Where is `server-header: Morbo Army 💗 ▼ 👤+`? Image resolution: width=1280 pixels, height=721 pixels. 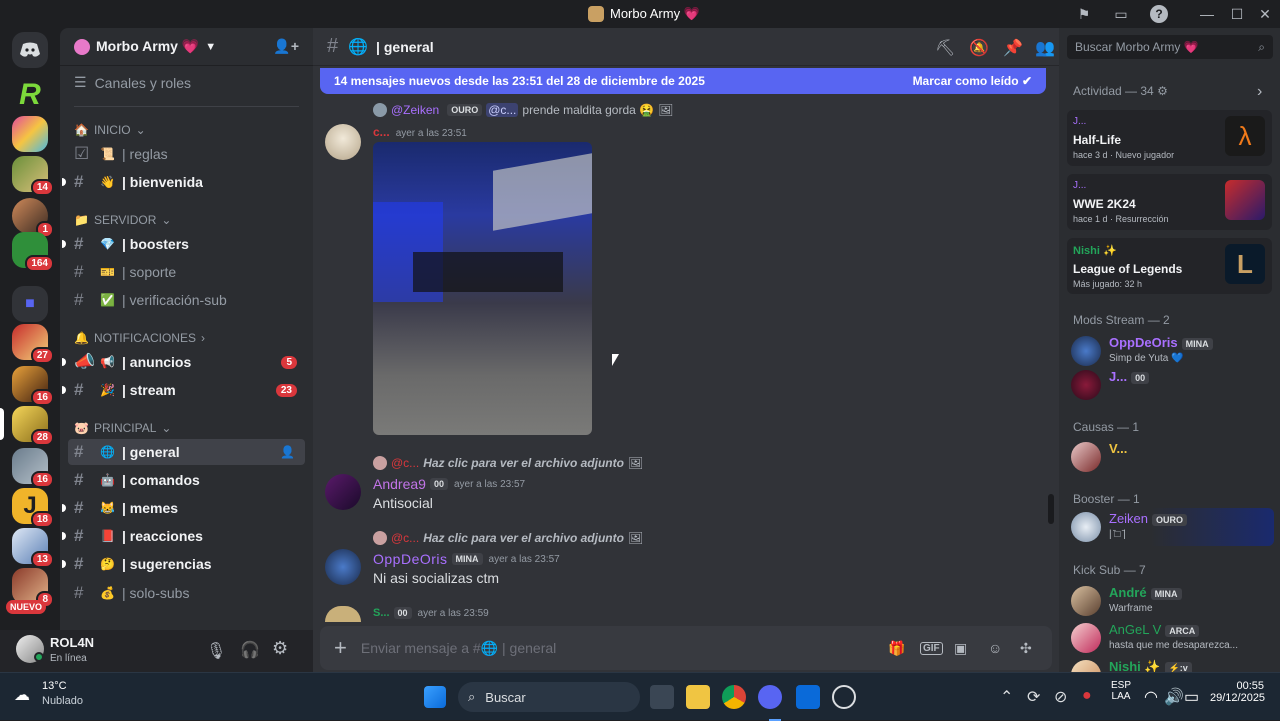 server-header: Morbo Army 💗 ▼ 👤+ is located at coordinates (186, 47).